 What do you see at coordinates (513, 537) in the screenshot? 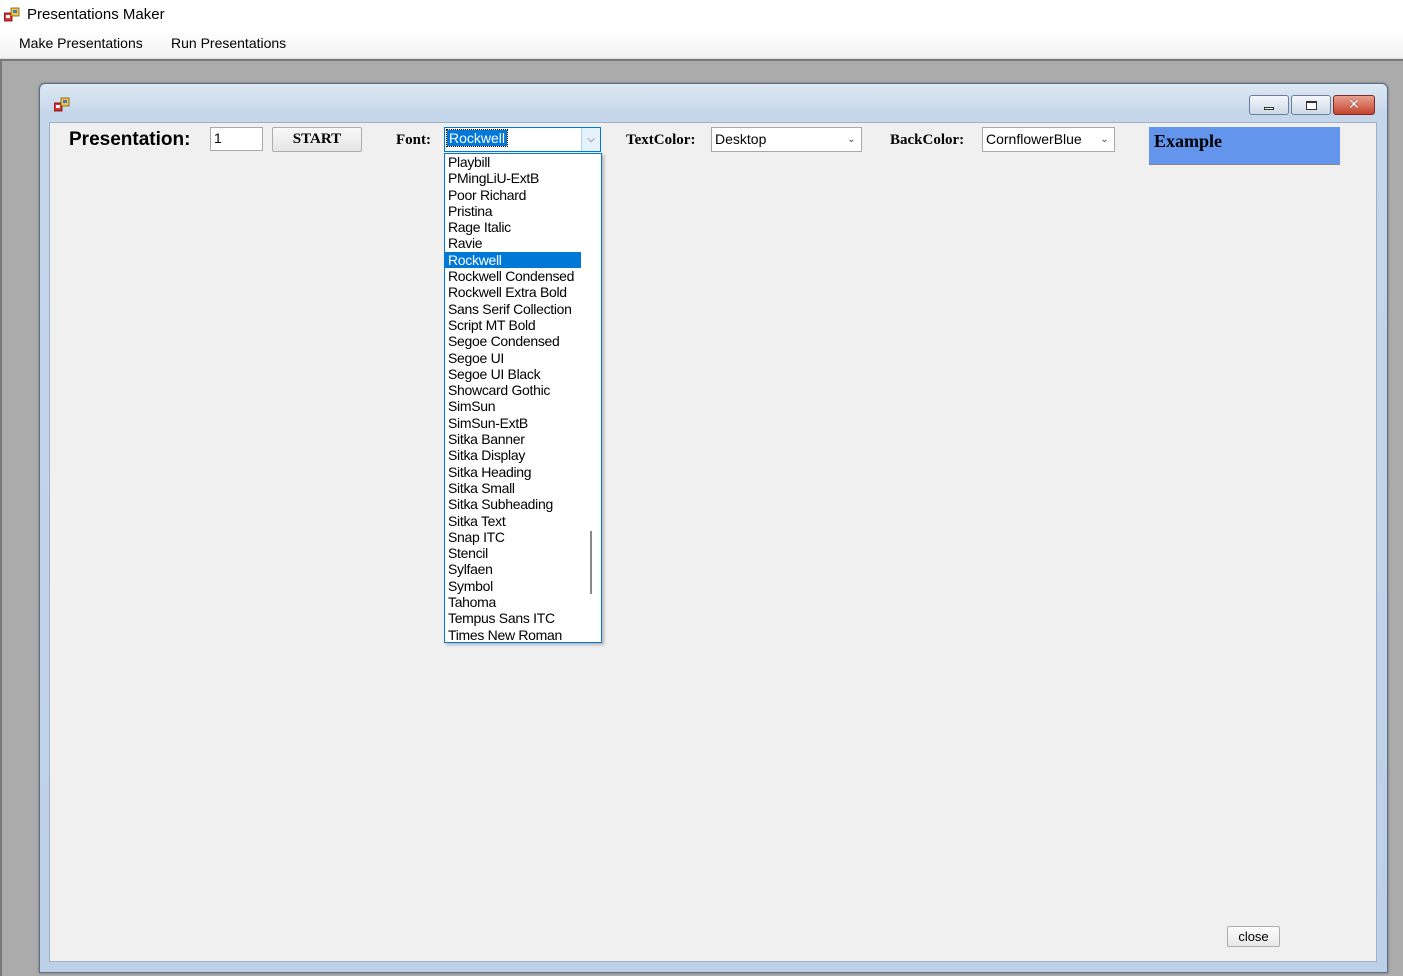
I see `font-option: Snap ITC` at bounding box center [513, 537].